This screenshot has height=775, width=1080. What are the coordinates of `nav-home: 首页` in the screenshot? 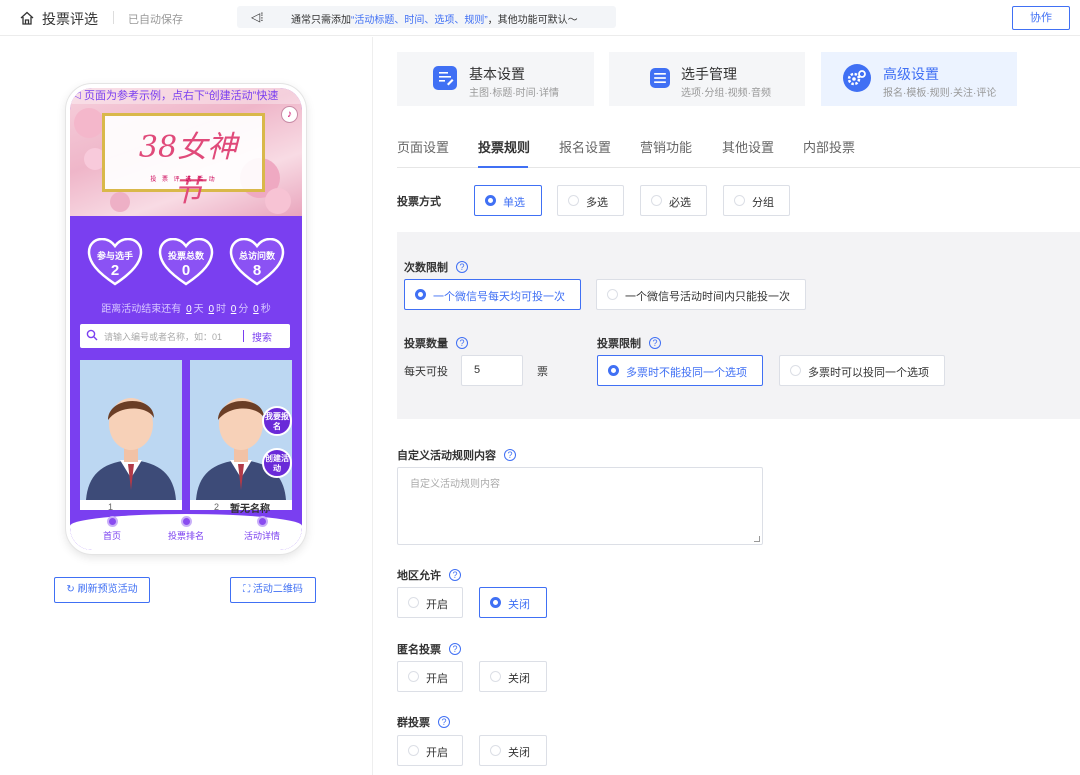 It's located at (112, 529).